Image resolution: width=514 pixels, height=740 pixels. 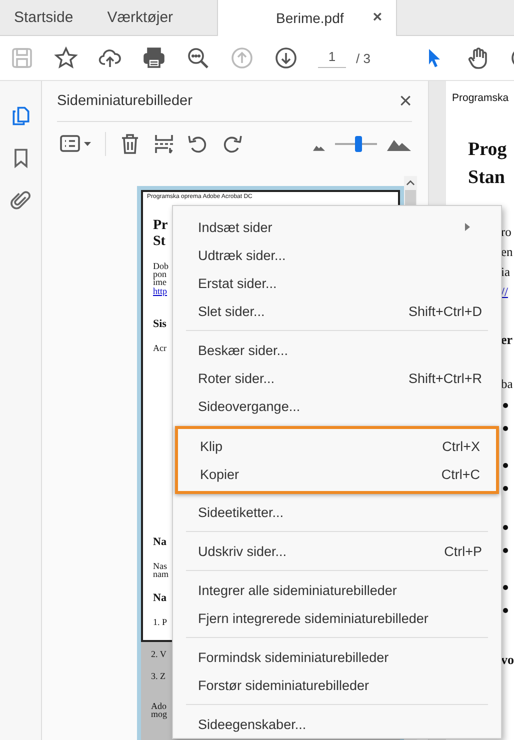 What do you see at coordinates (158, 706) in the screenshot?
I see `thumbnail-text: Ado` at bounding box center [158, 706].